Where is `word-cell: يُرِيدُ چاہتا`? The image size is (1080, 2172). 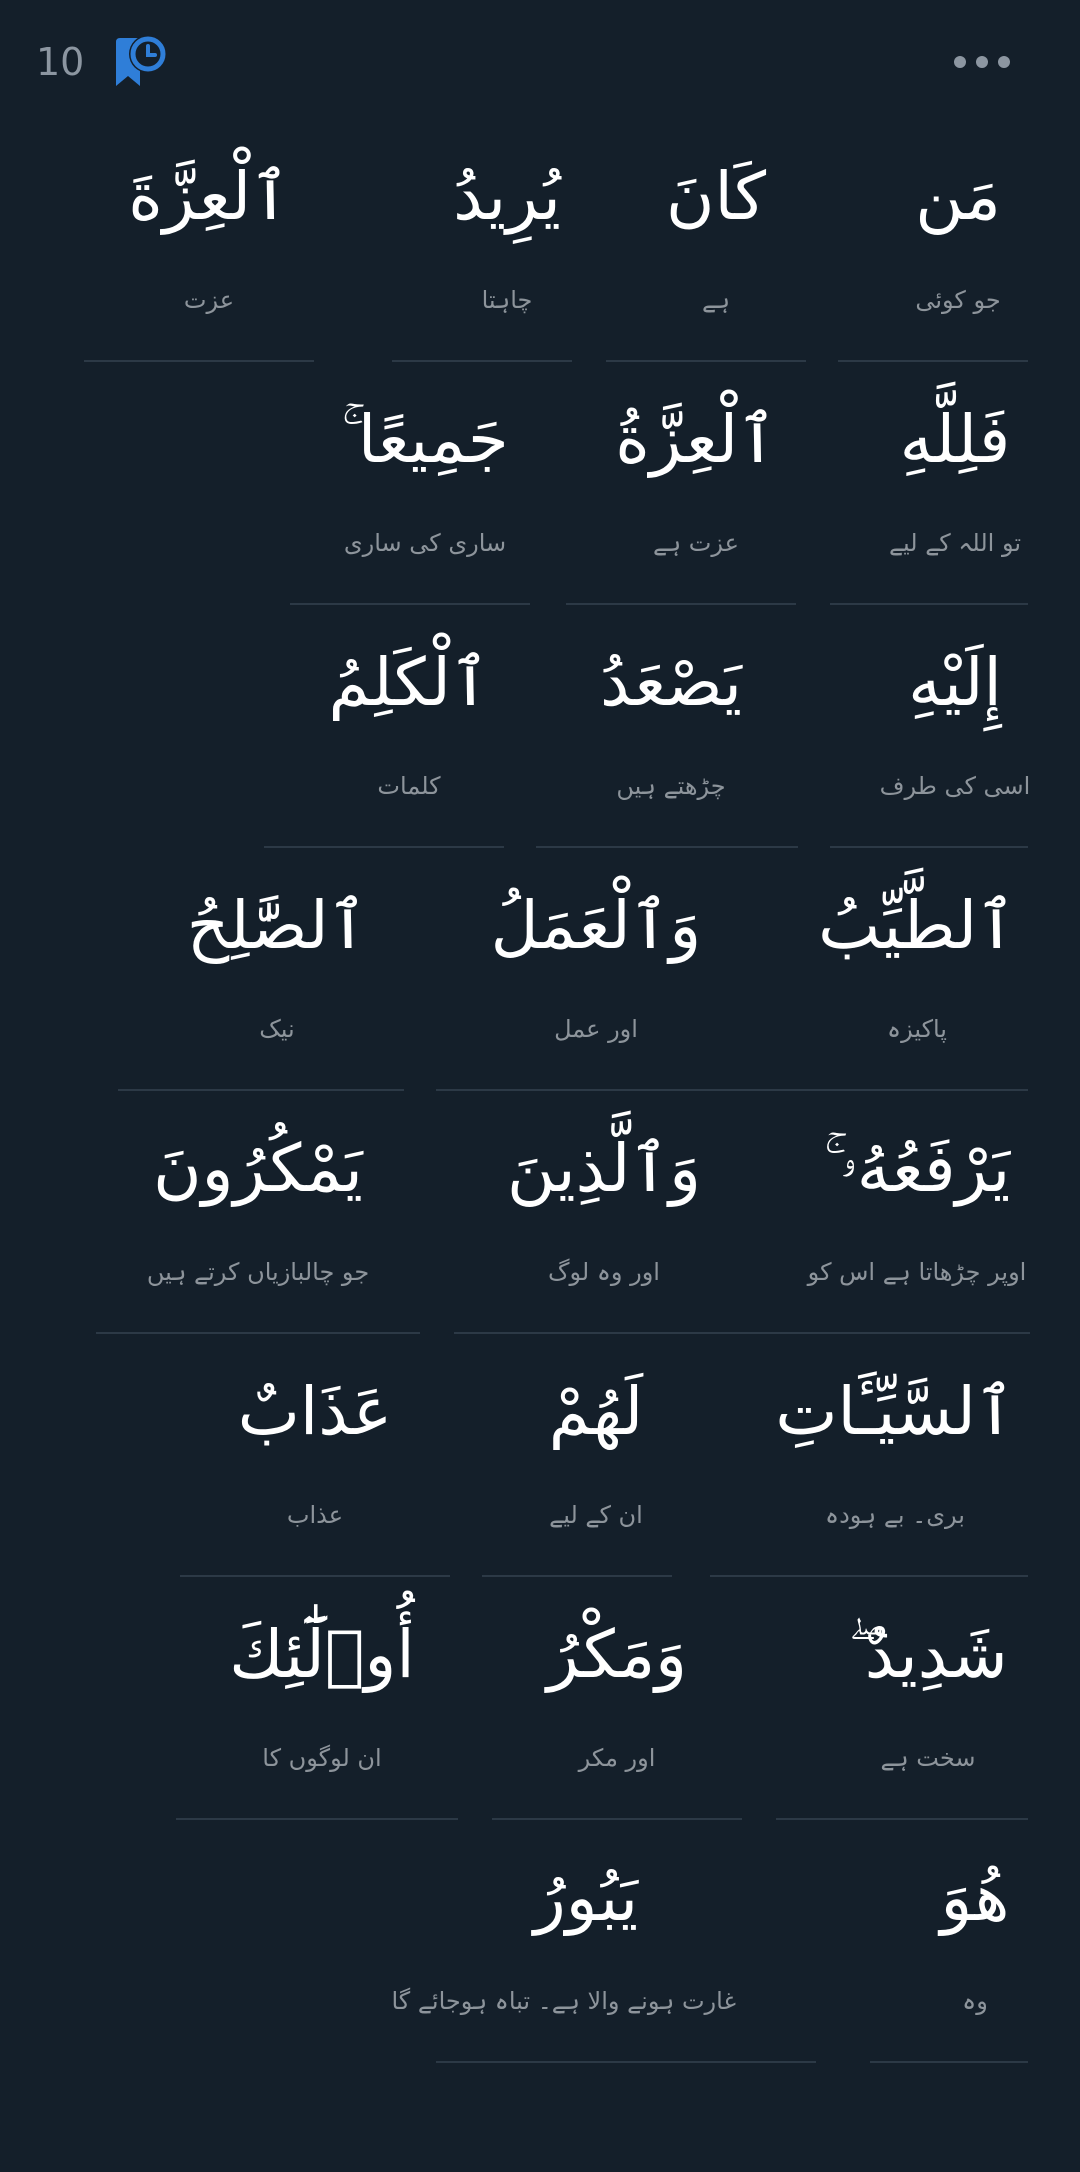
word-cell: يُرِيدُ چاہتا is located at coordinates (507, 241).